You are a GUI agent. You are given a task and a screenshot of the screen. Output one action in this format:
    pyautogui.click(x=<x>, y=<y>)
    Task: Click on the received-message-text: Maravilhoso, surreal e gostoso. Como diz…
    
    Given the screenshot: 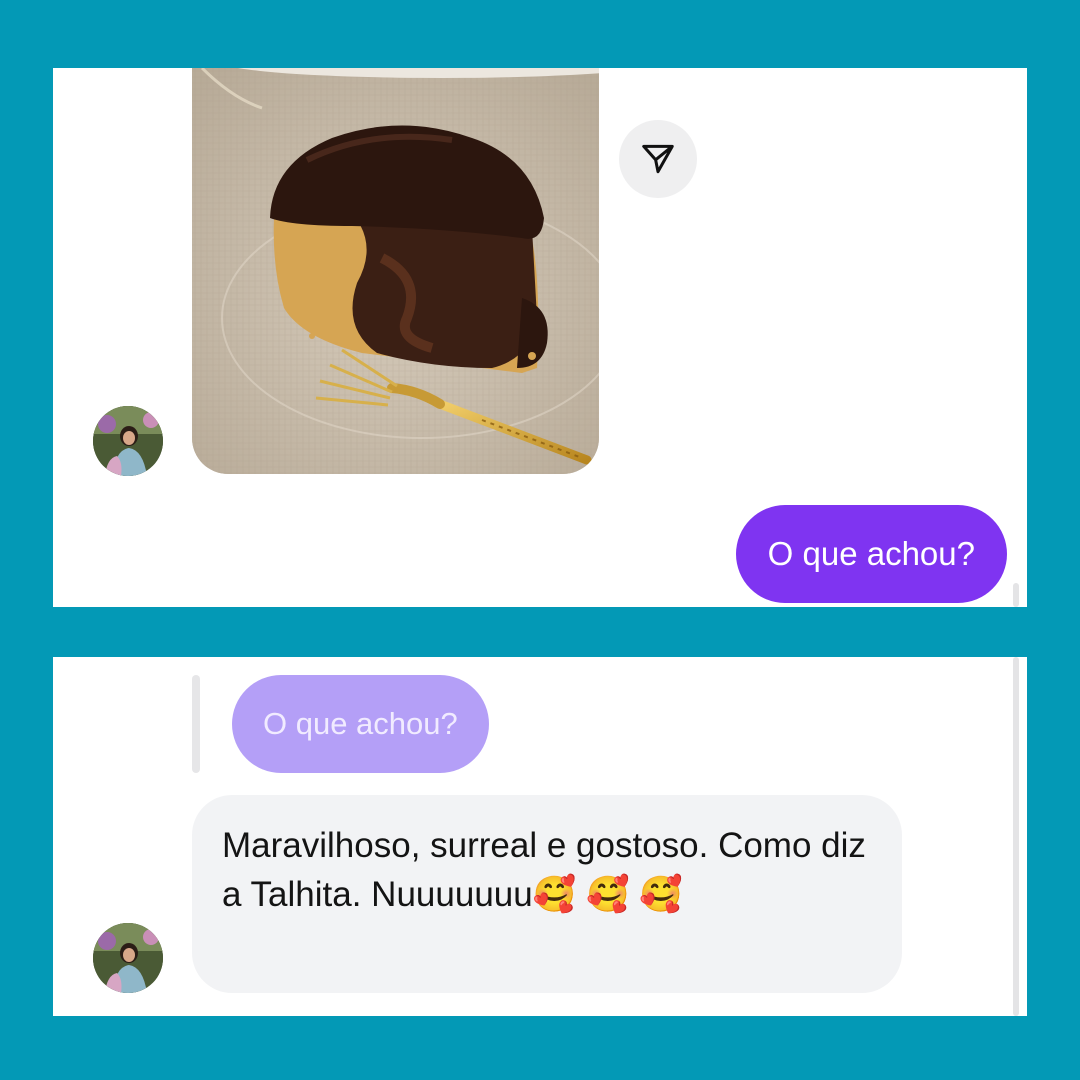 What is the action you would take?
    pyautogui.click(x=544, y=870)
    